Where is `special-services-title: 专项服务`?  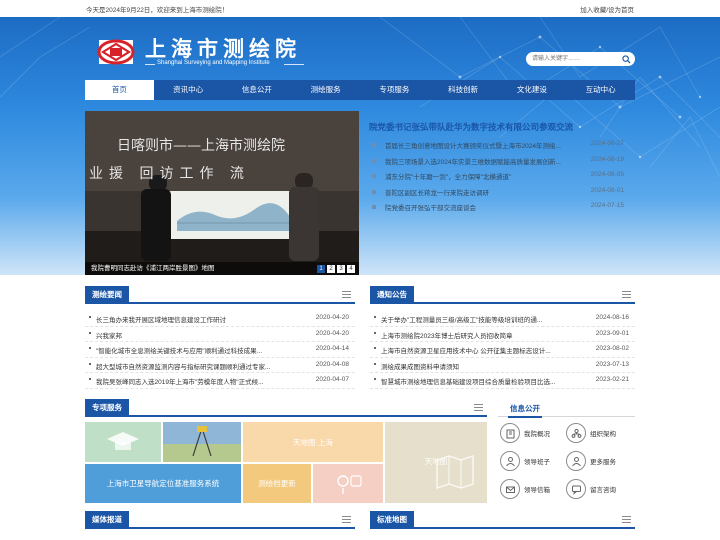 special-services-title: 专项服务 is located at coordinates (107, 408).